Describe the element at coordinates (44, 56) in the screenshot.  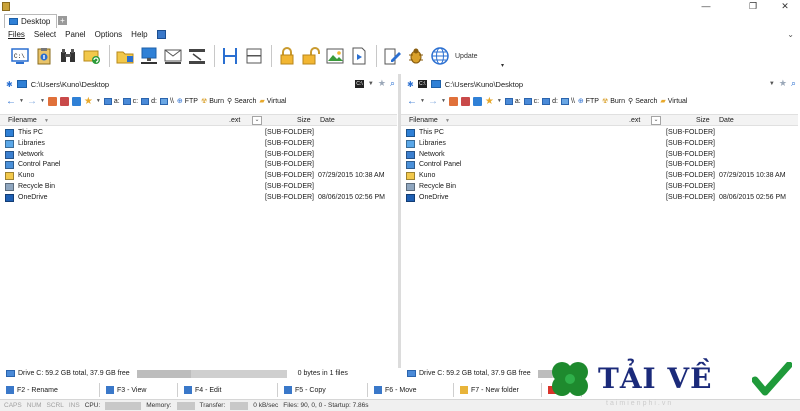
I see `clipboard-button` at that location.